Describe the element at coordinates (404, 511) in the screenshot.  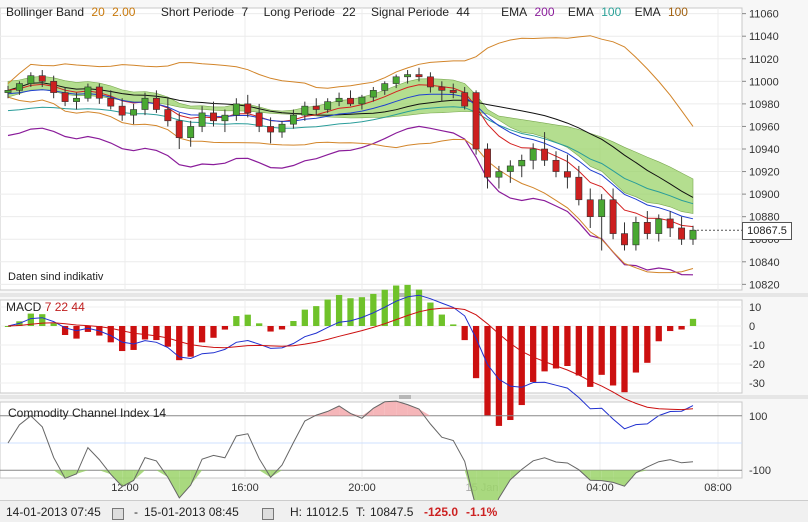
I see `footer-bar: 14-01-2013 07:45 - 15-01-2013 08:45 H` at that location.